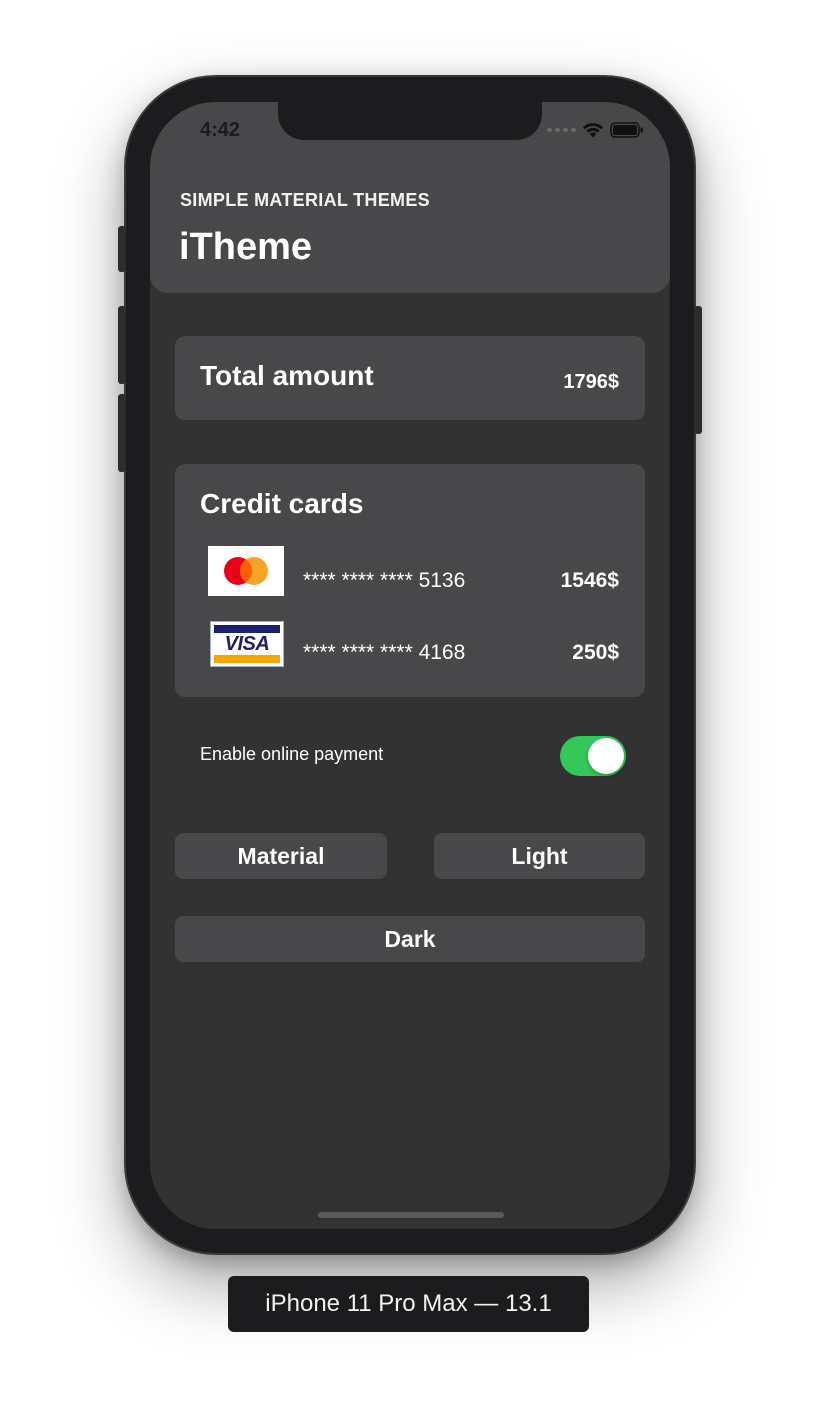  Describe the element at coordinates (411, 1215) in the screenshot. I see `home-indicator` at that location.